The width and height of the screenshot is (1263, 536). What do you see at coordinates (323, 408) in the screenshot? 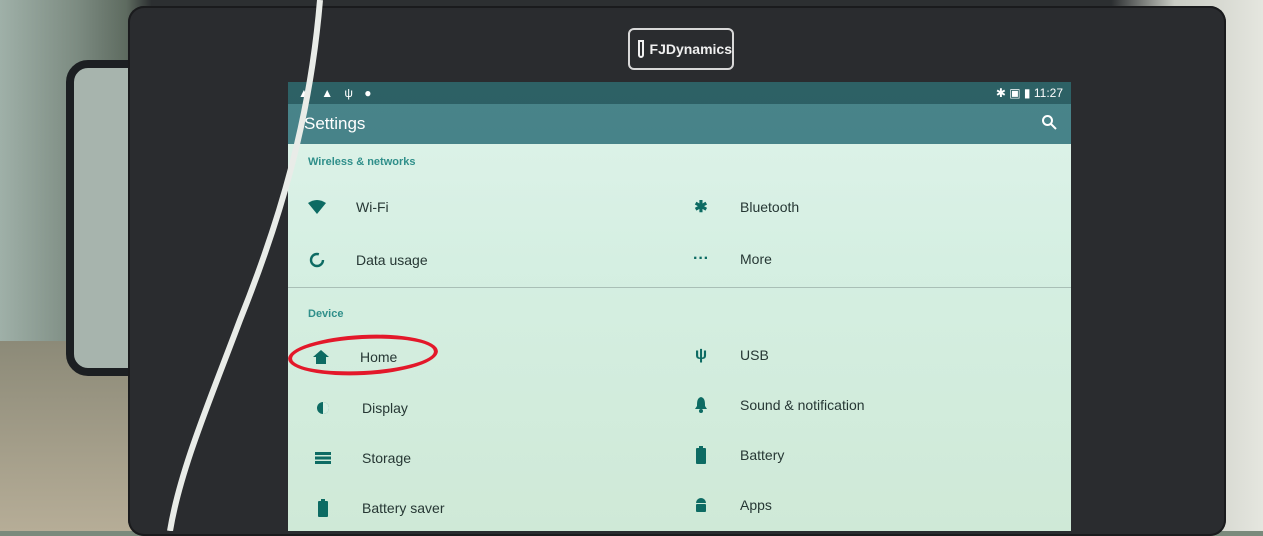
I see `display-icon` at bounding box center [323, 408].